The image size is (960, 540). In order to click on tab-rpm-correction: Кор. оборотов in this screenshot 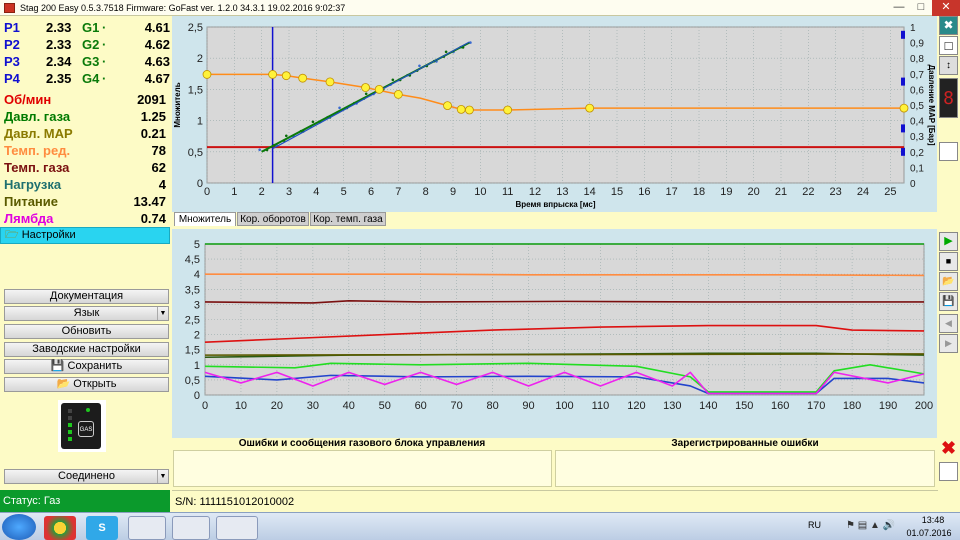, I will do `click(273, 219)`.